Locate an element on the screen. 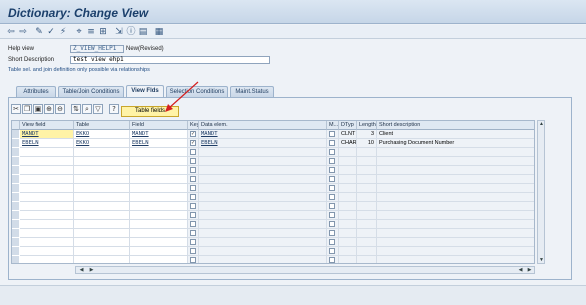  view-field-cell: EBELN is located at coordinates (47, 143).